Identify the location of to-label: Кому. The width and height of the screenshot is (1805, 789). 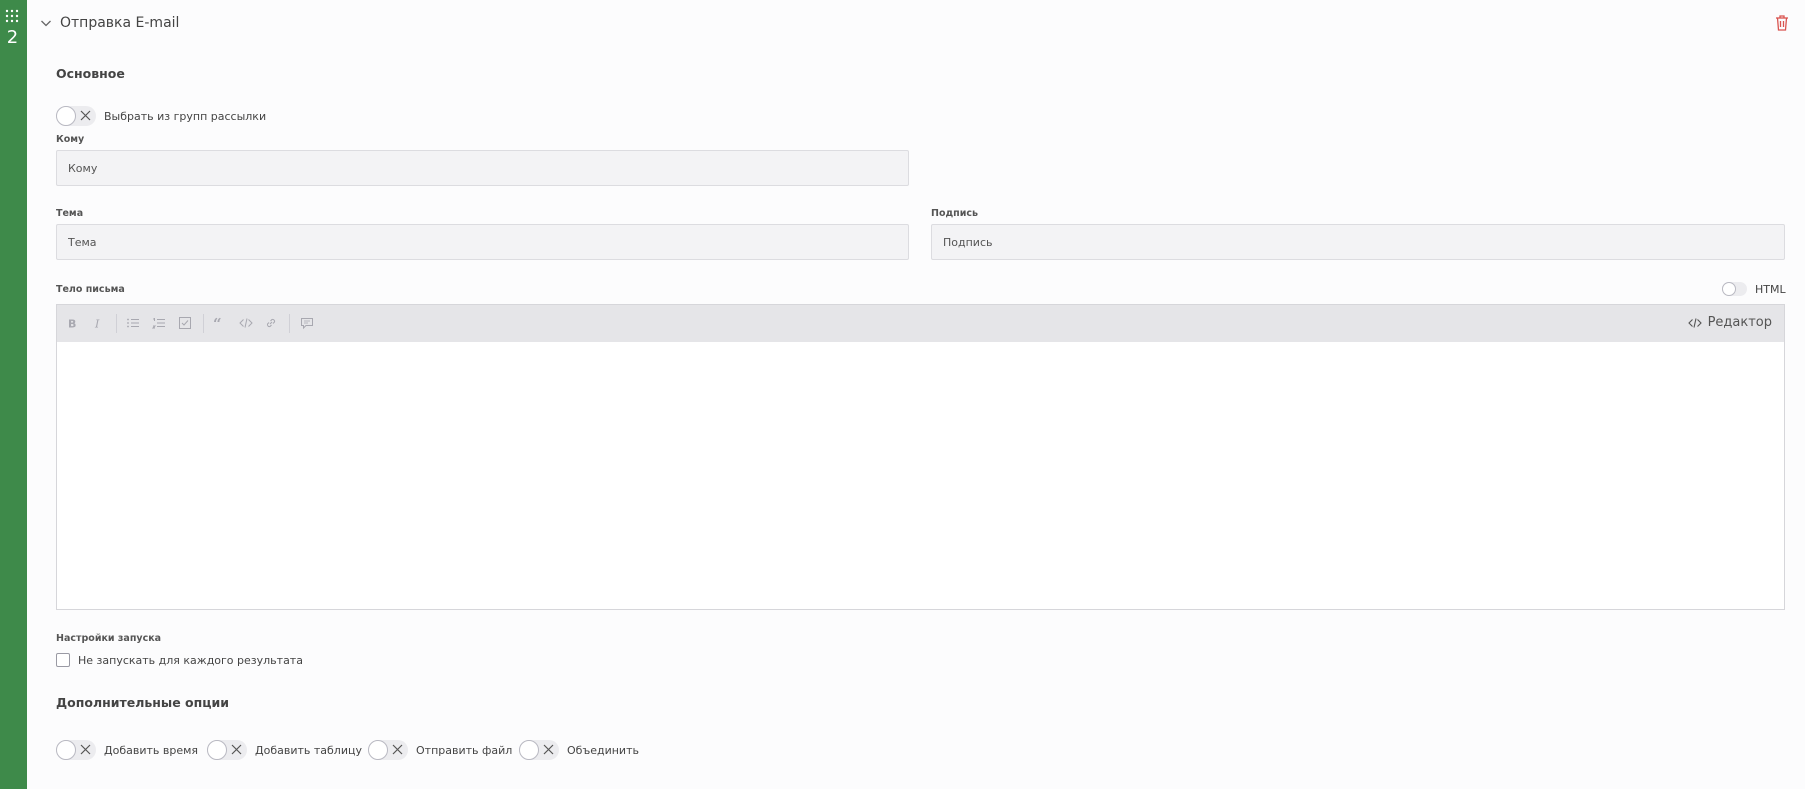
(70, 139).